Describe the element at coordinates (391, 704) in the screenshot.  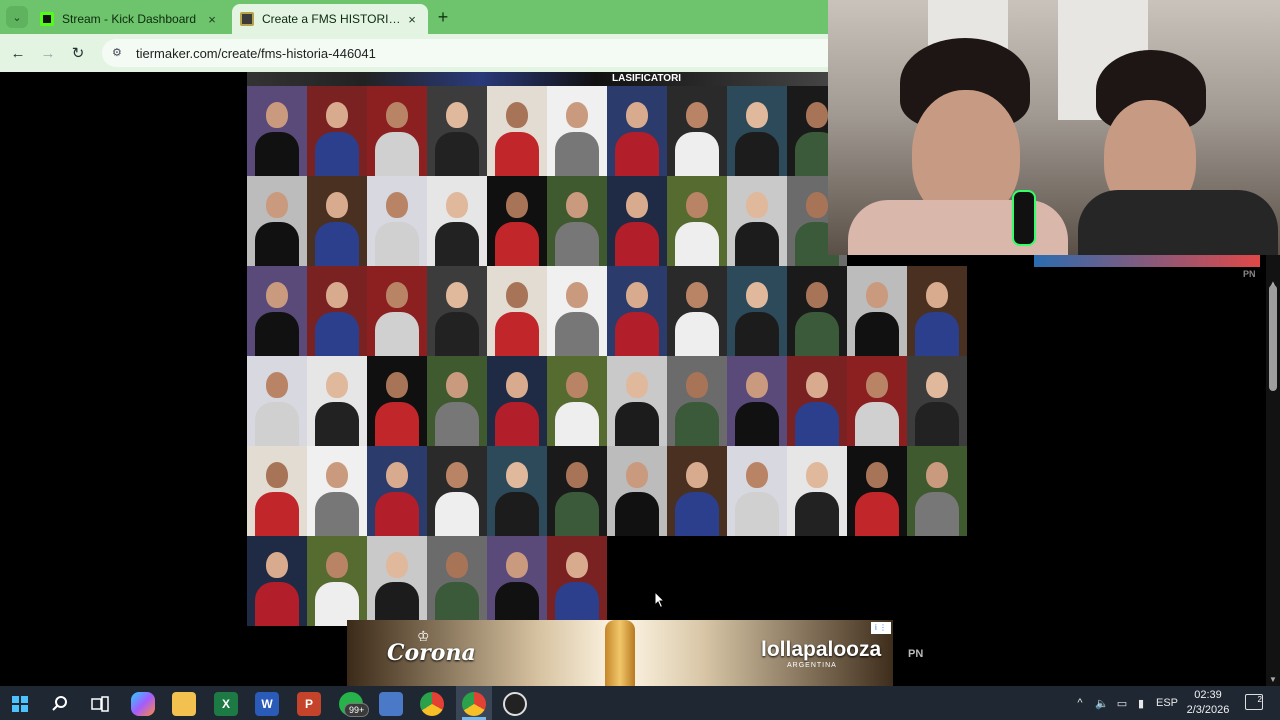
I see `calculator-icon` at that location.